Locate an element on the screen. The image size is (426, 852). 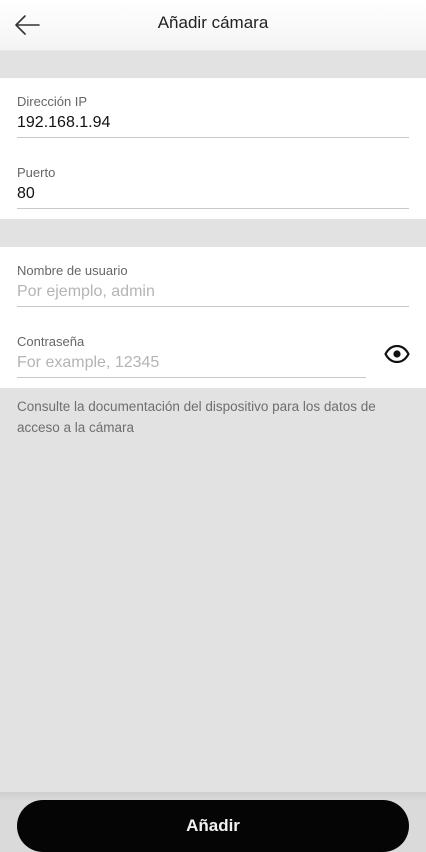
ip-input is located at coordinates (213, 125).